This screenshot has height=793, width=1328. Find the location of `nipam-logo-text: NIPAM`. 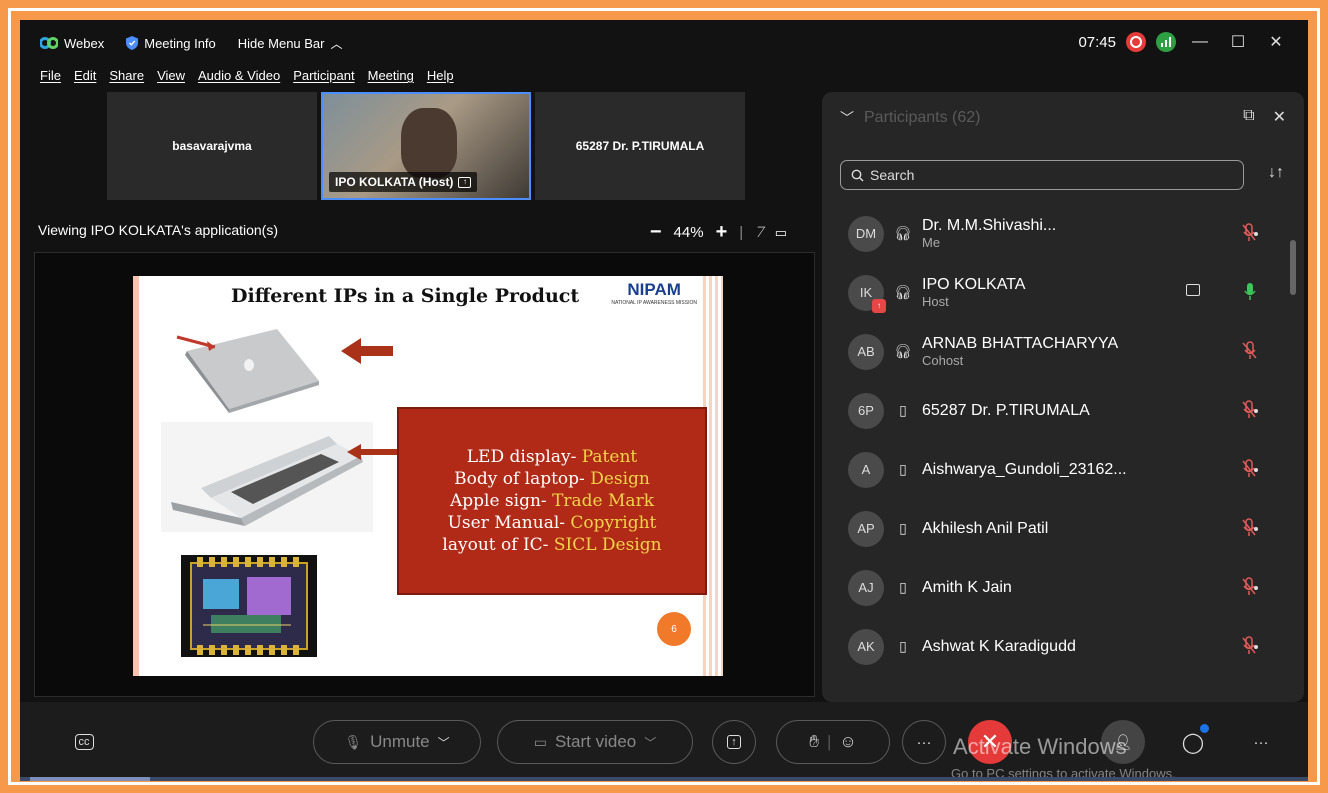

nipam-logo-text: NIPAM is located at coordinates (654, 289).